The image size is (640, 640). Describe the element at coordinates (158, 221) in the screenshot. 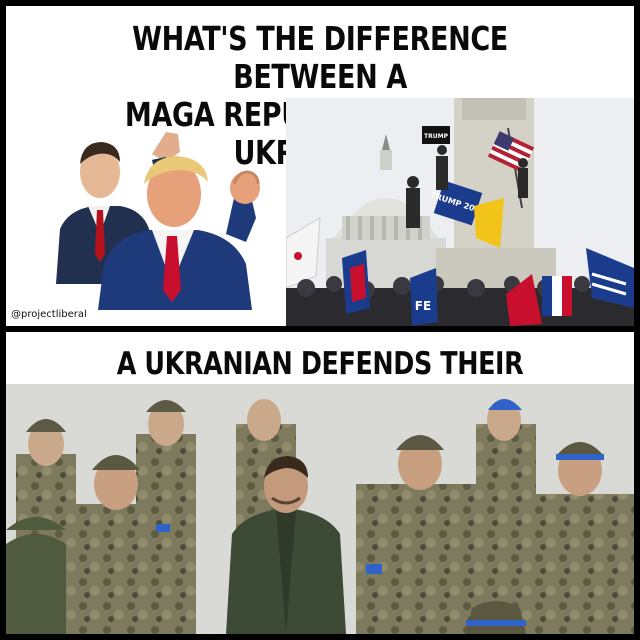

I see `politicians-illustration` at that location.